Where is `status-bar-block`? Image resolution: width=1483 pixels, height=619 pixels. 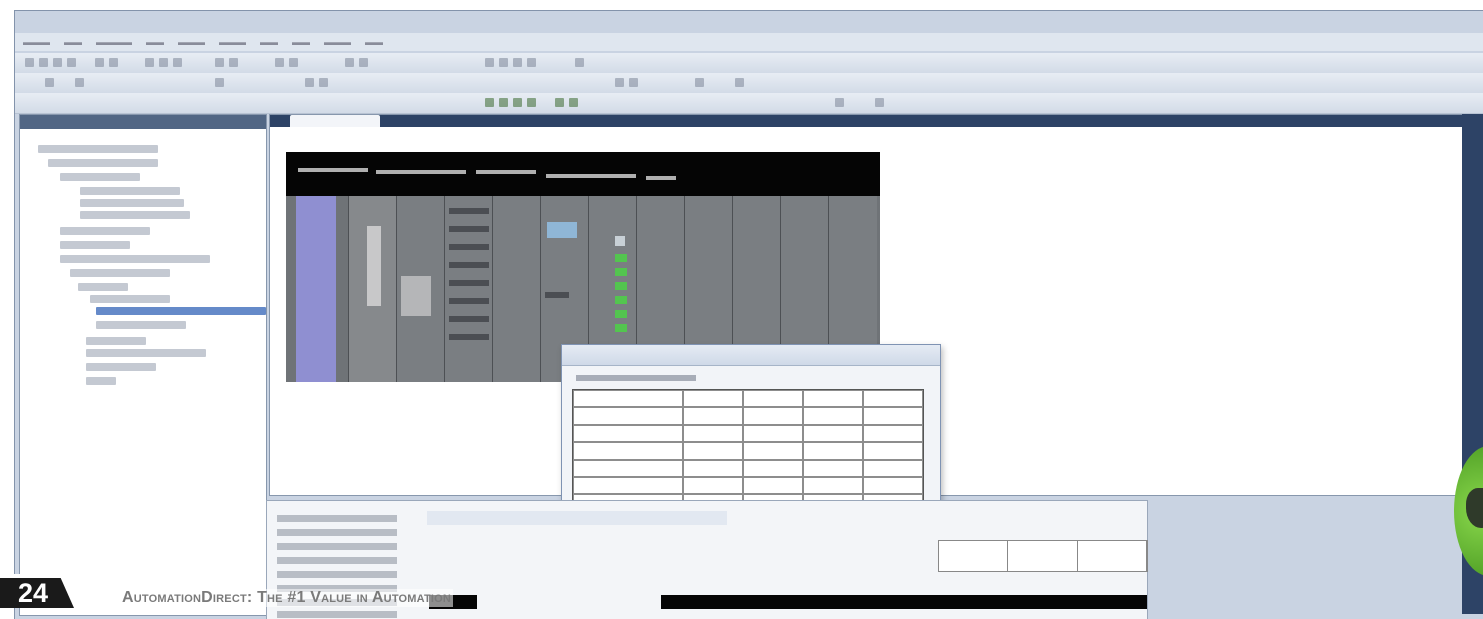
status-bar-block is located at coordinates (904, 602).